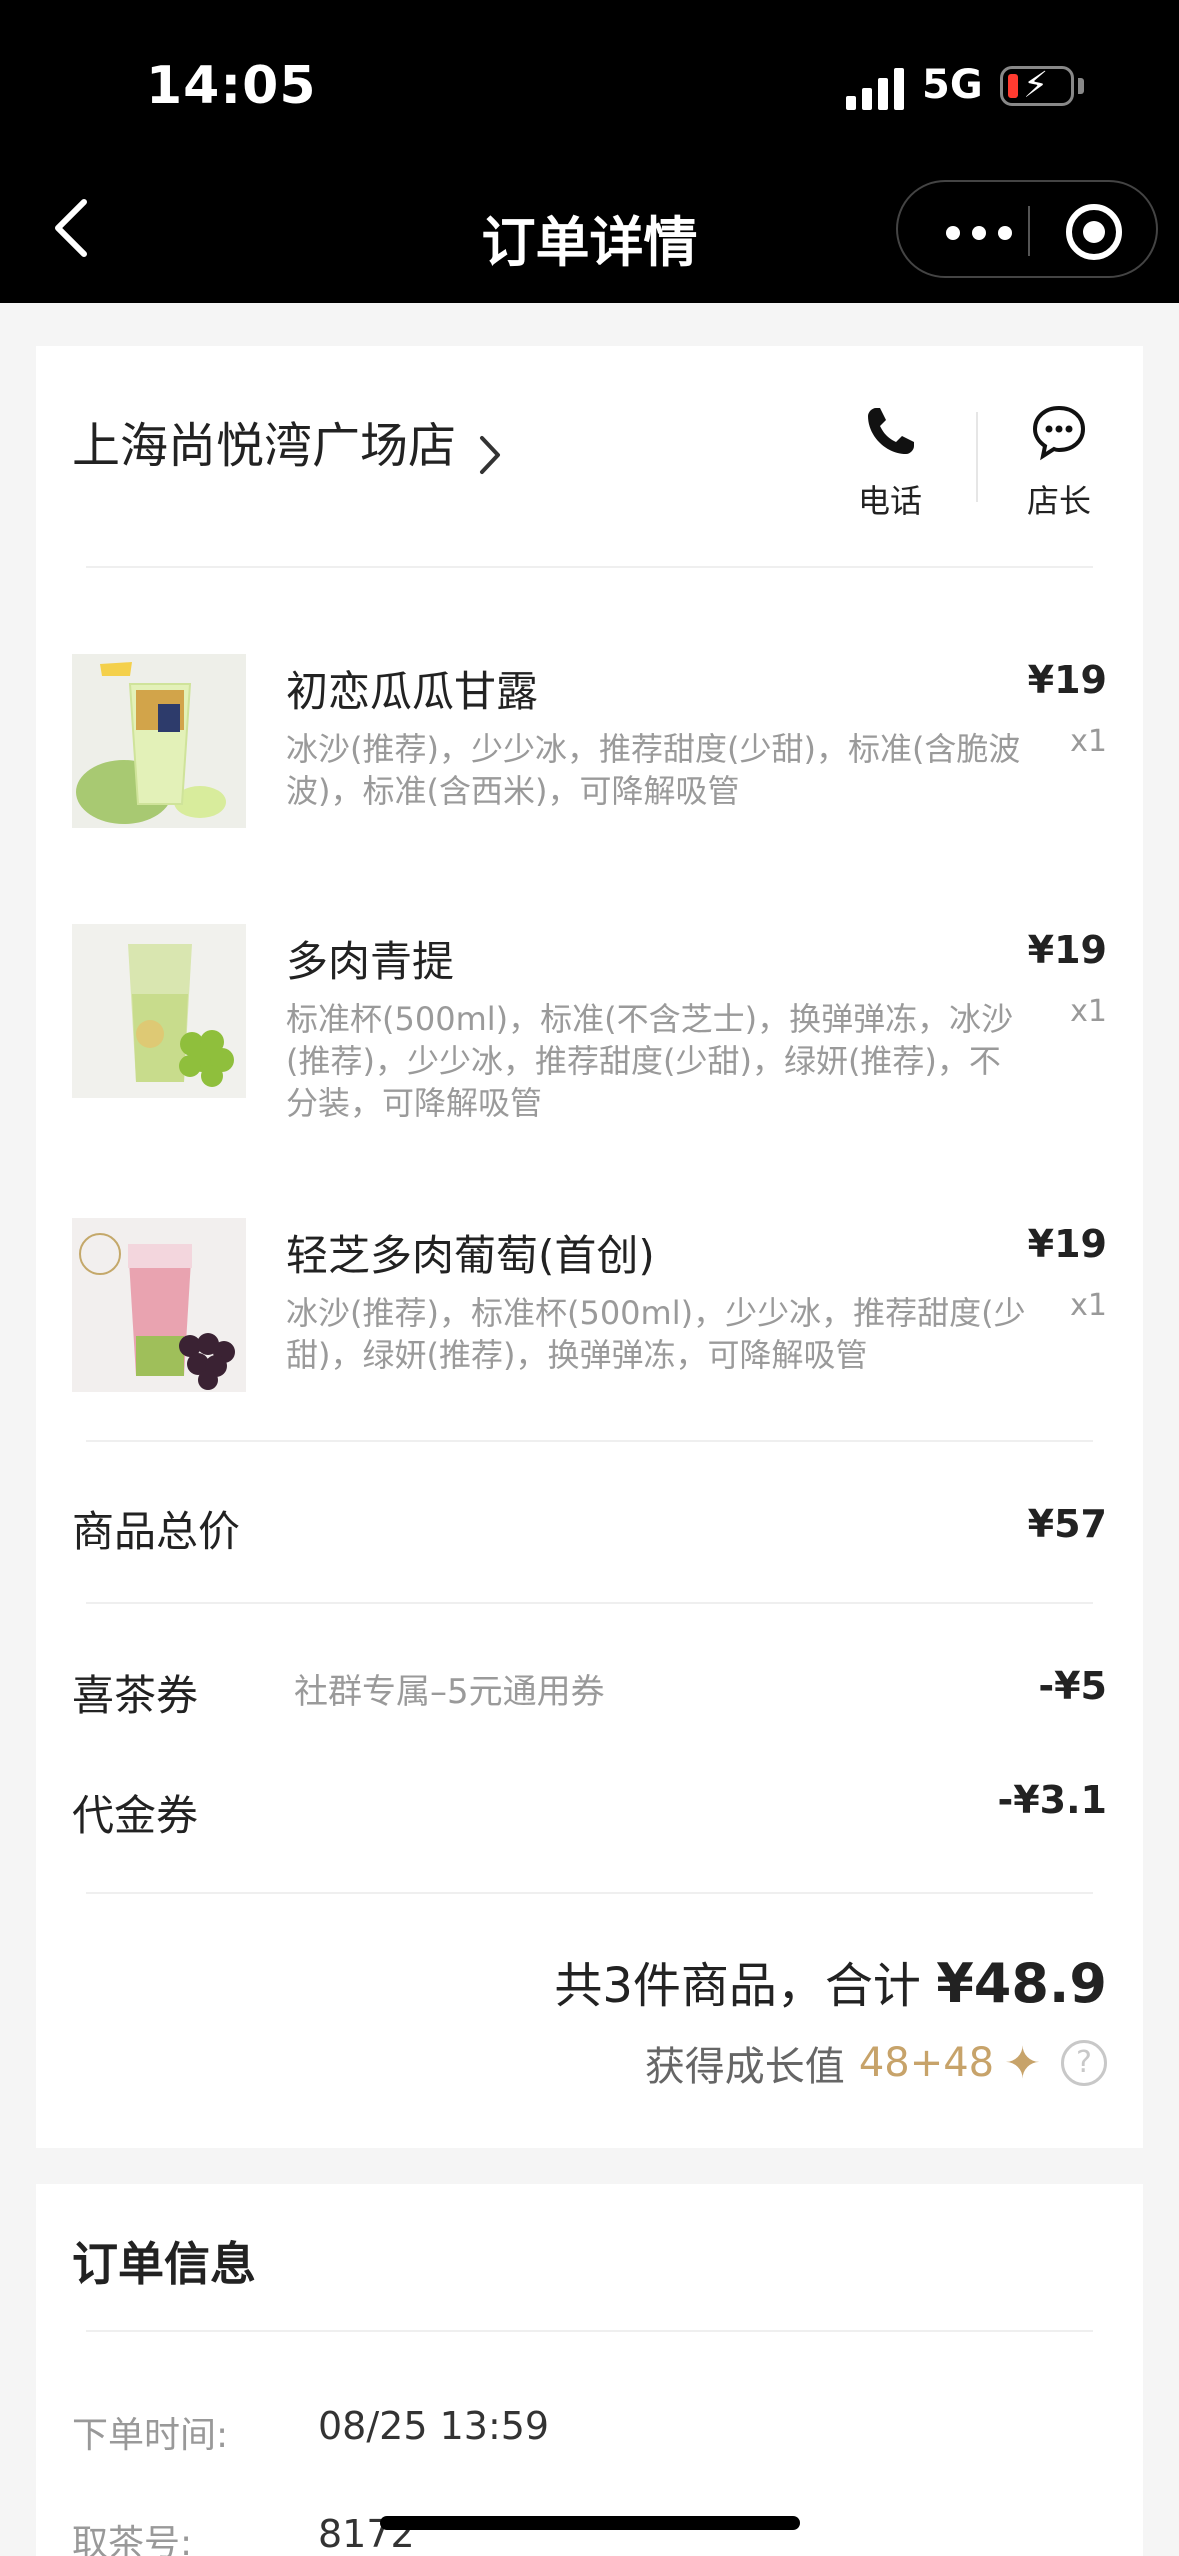 This screenshot has width=1179, height=2556. What do you see at coordinates (890, 462) in the screenshot?
I see `phone-button: 电话` at bounding box center [890, 462].